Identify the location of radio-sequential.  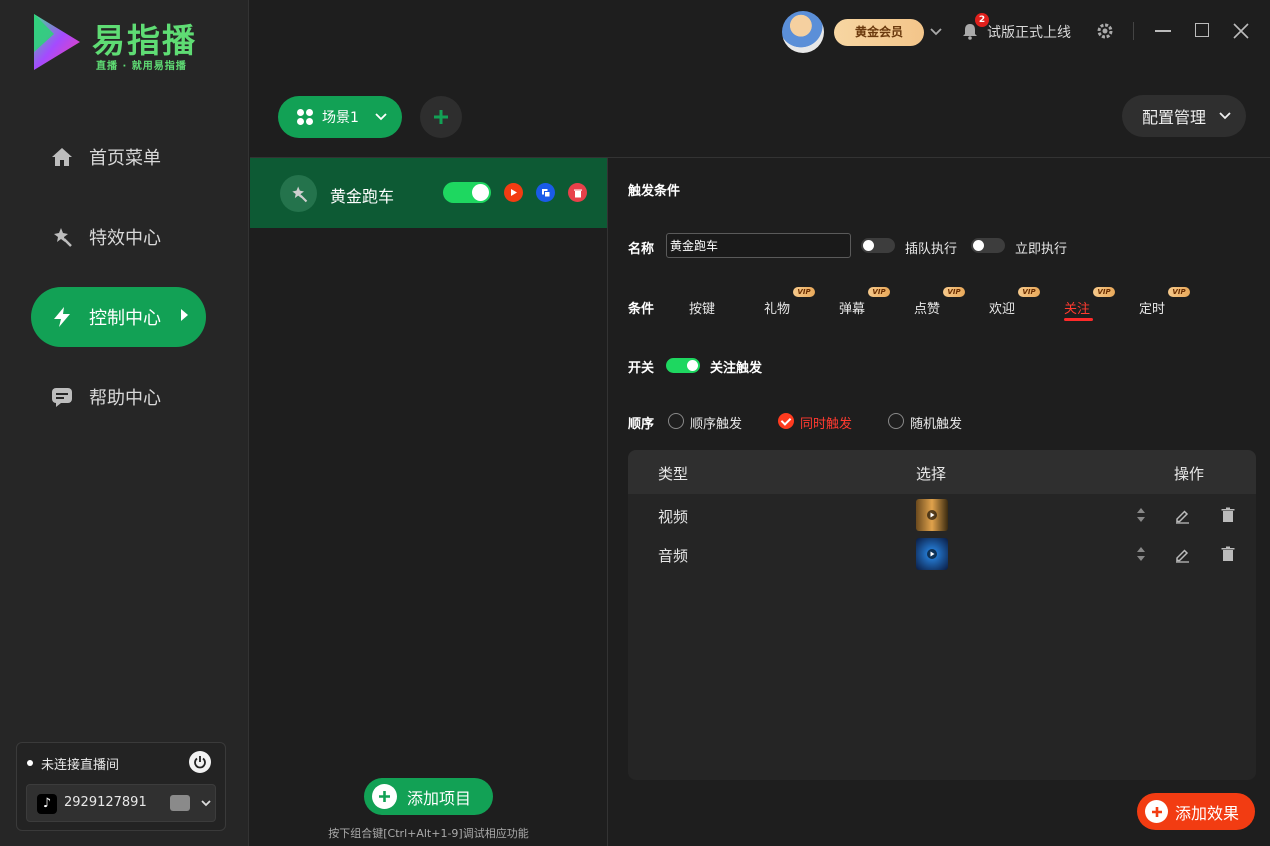
(676, 421).